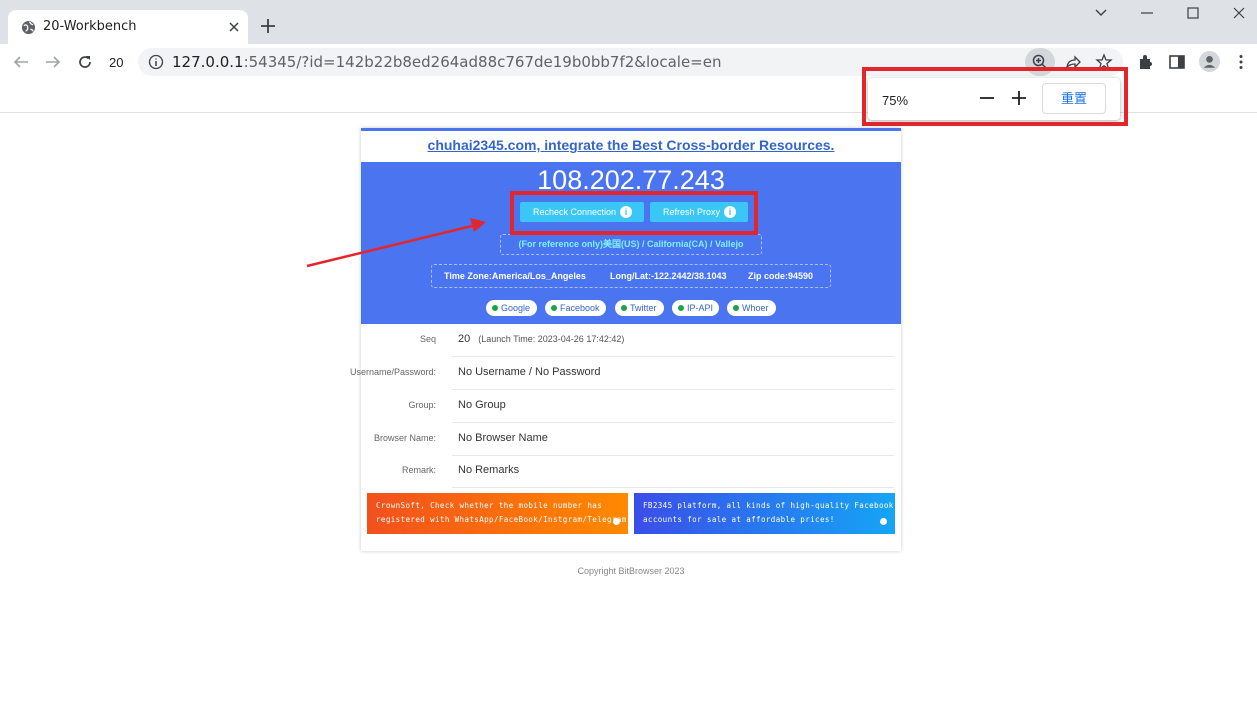  I want to click on browser-tab: 20-Workbench, so click(128, 27).